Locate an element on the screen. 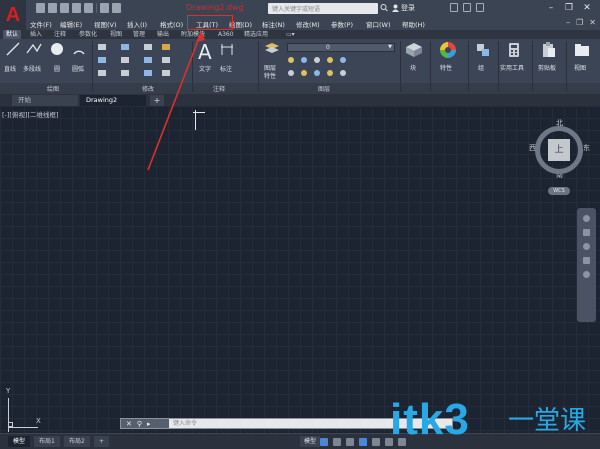 The width and height of the screenshot is (600, 449). osnap-icon is located at coordinates (376, 442).